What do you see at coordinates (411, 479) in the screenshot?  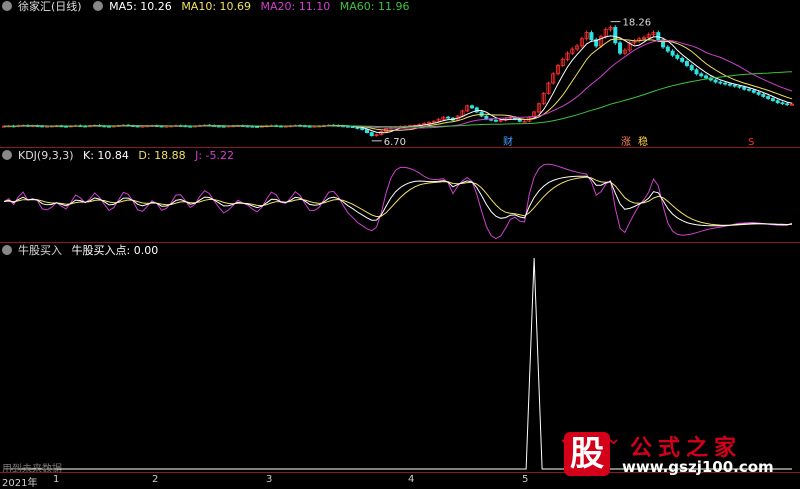 I see `axis-tick-label: 4` at bounding box center [411, 479].